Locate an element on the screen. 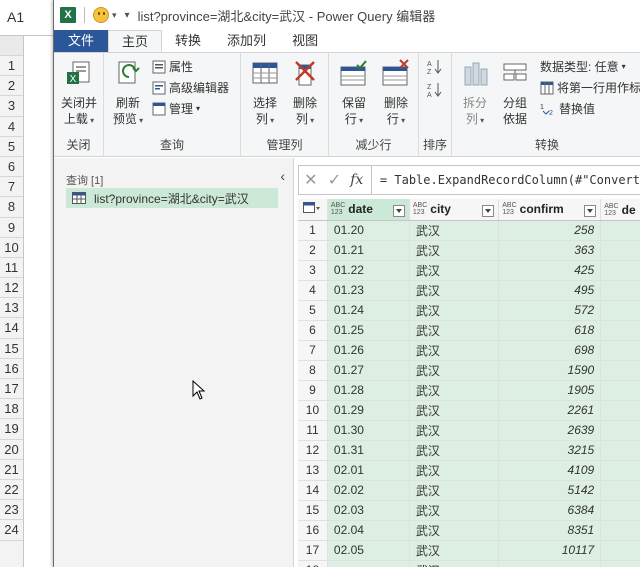 The image size is (640, 567). name-box: A1 is located at coordinates (27, 18).